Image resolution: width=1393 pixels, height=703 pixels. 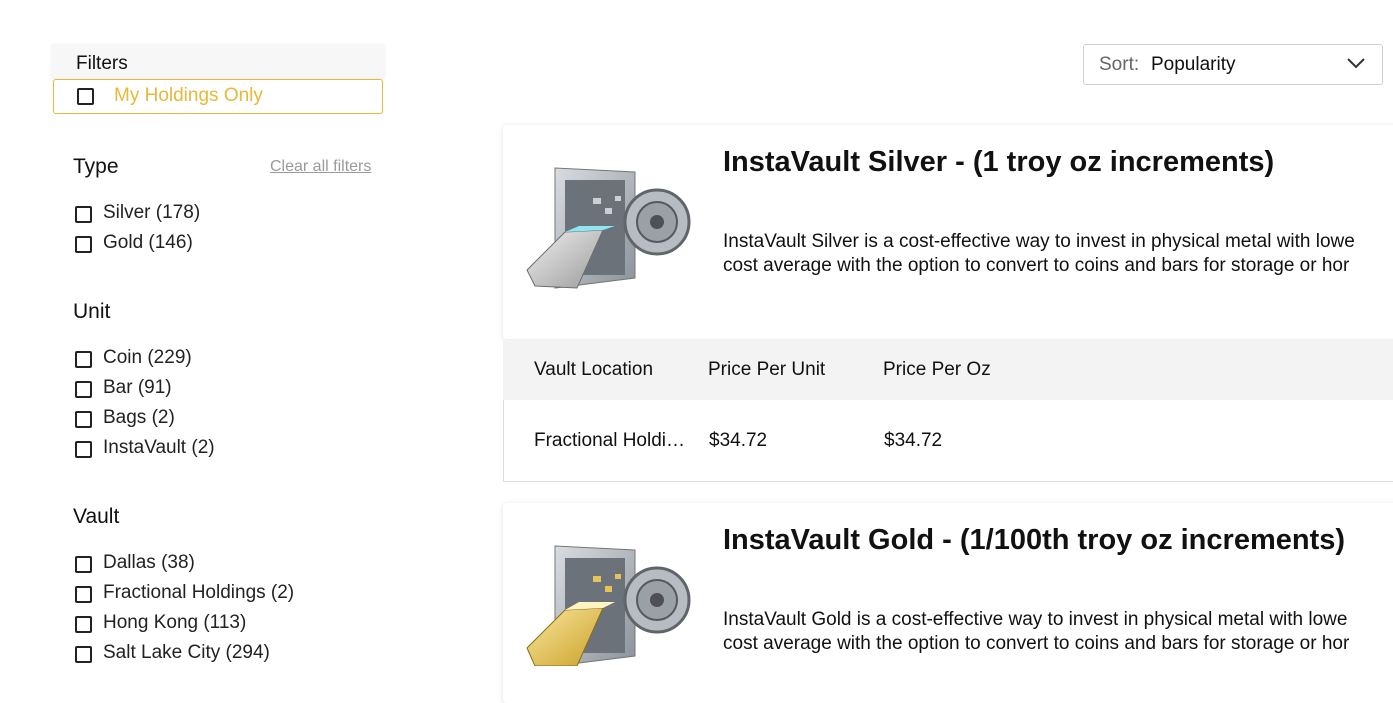 I want to click on type-section-title: Type, so click(x=96, y=166).